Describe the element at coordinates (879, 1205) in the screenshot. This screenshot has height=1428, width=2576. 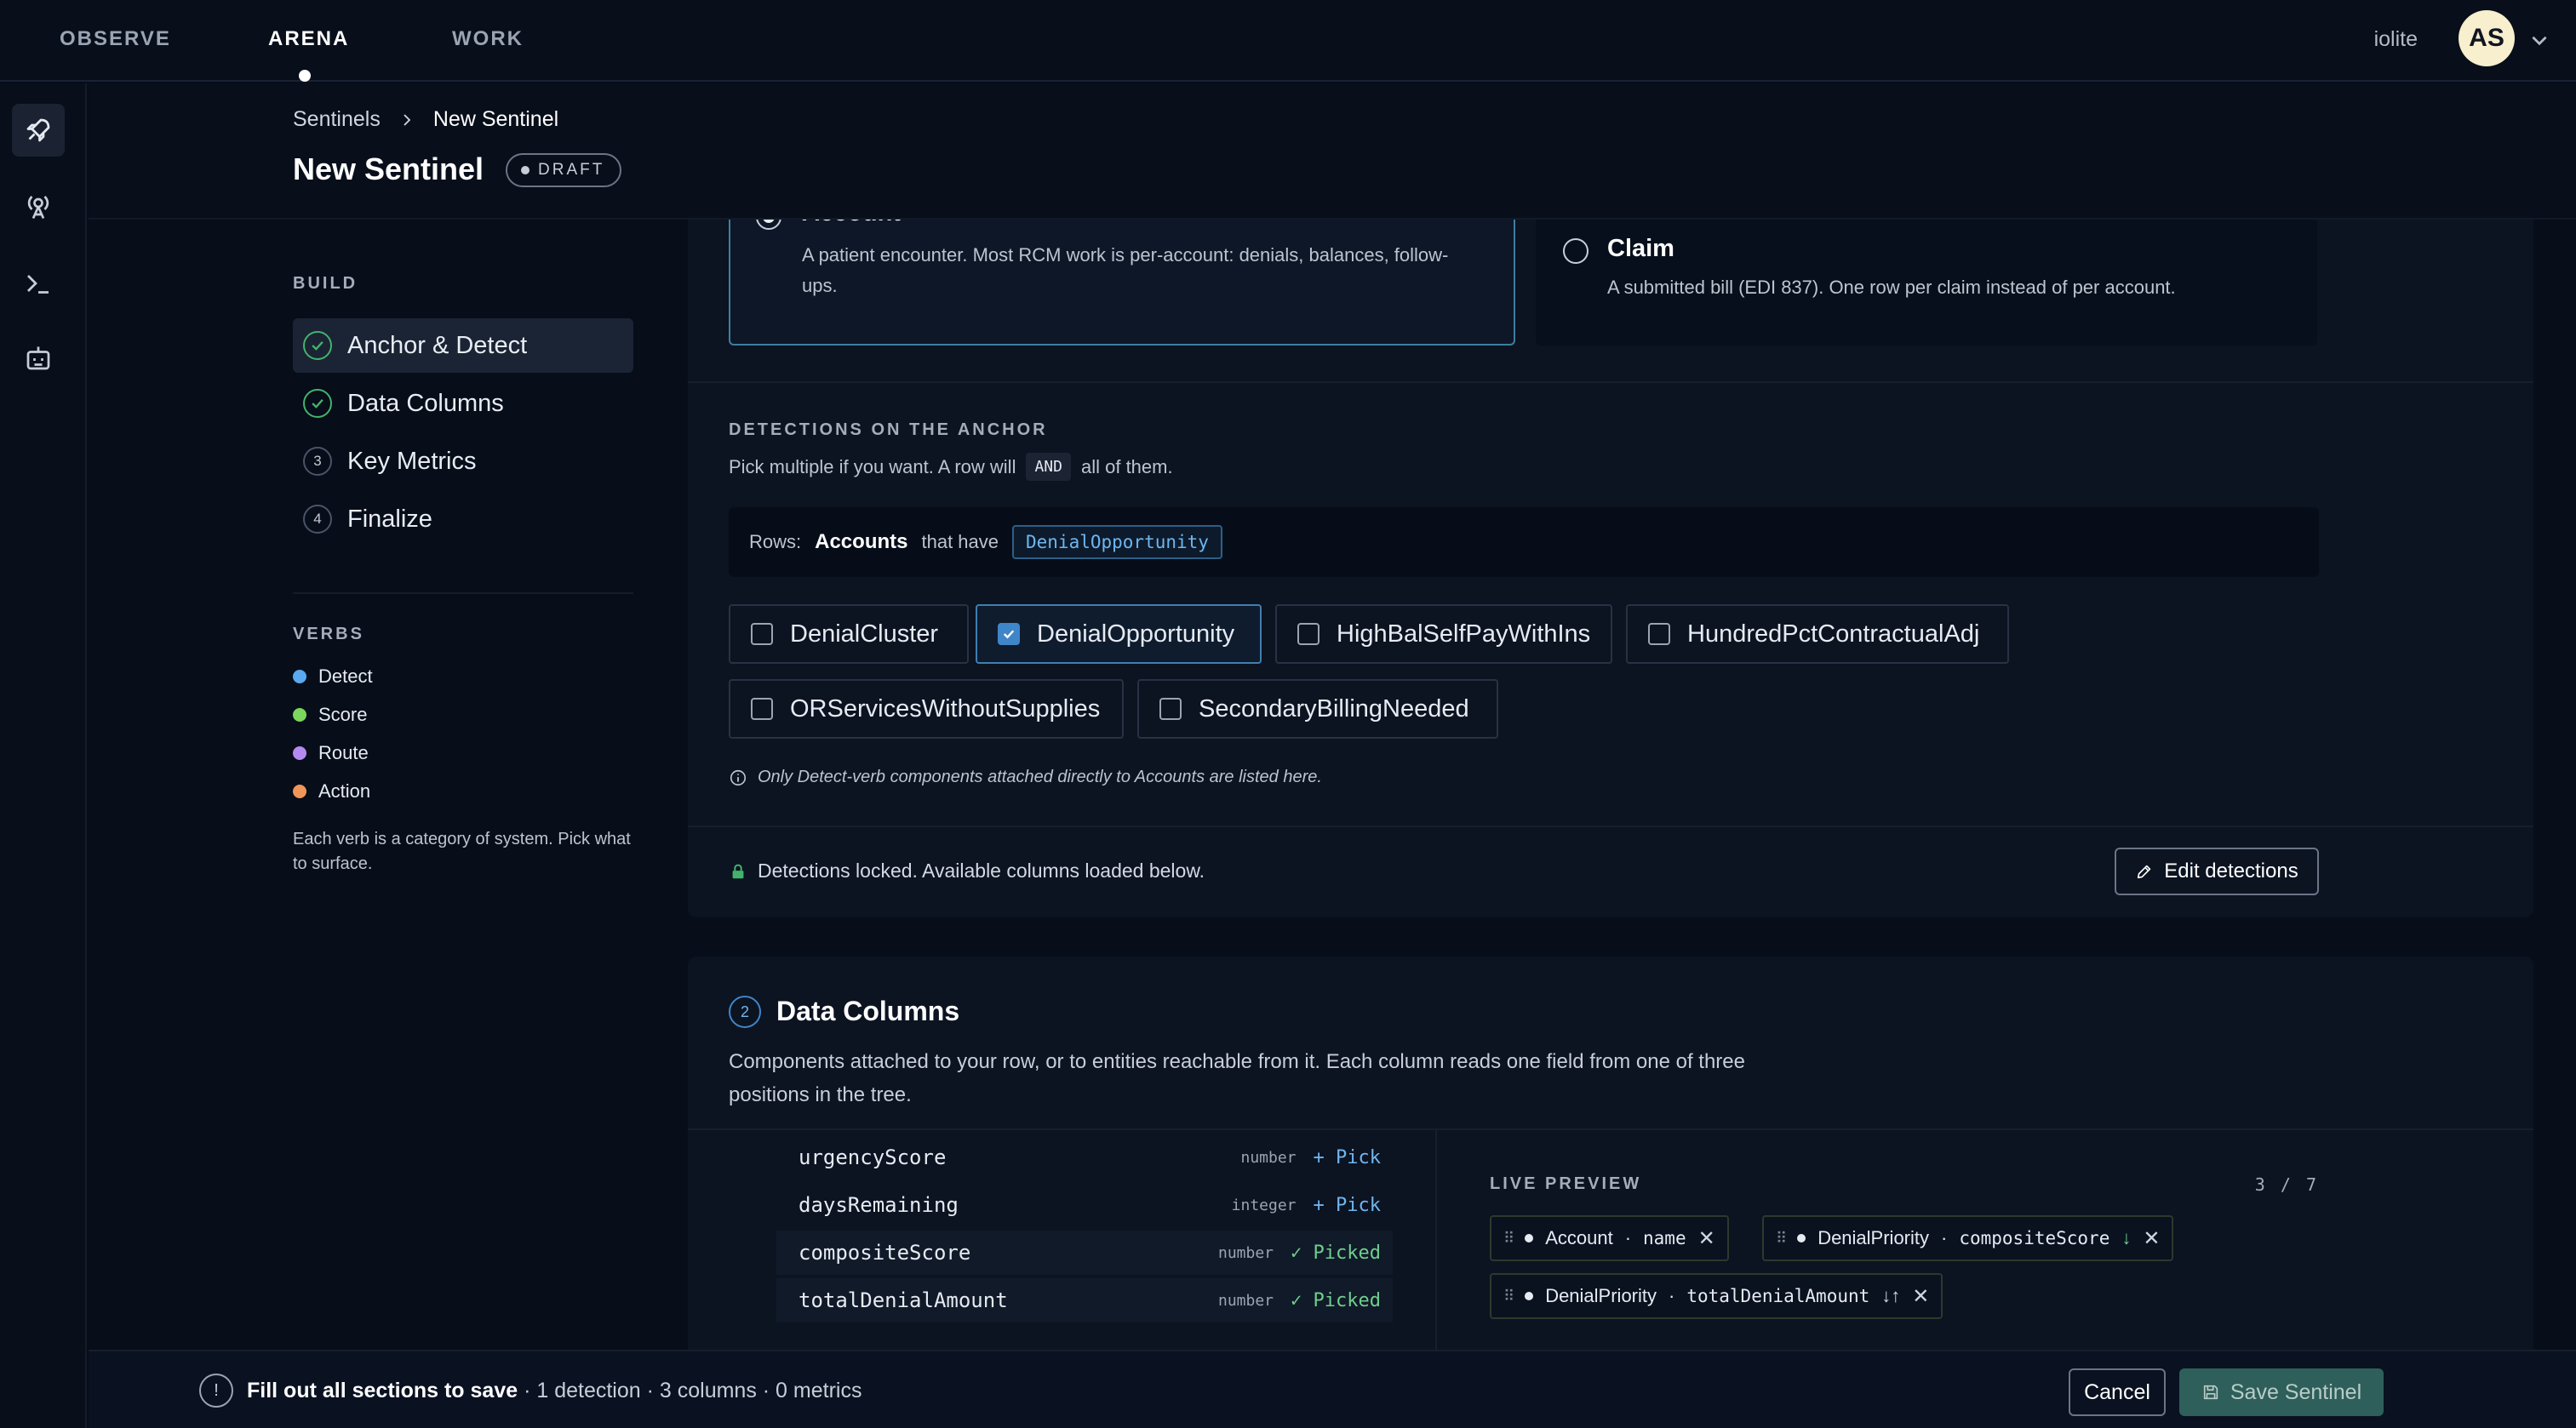
I see `field-name: daysRemaining` at that location.